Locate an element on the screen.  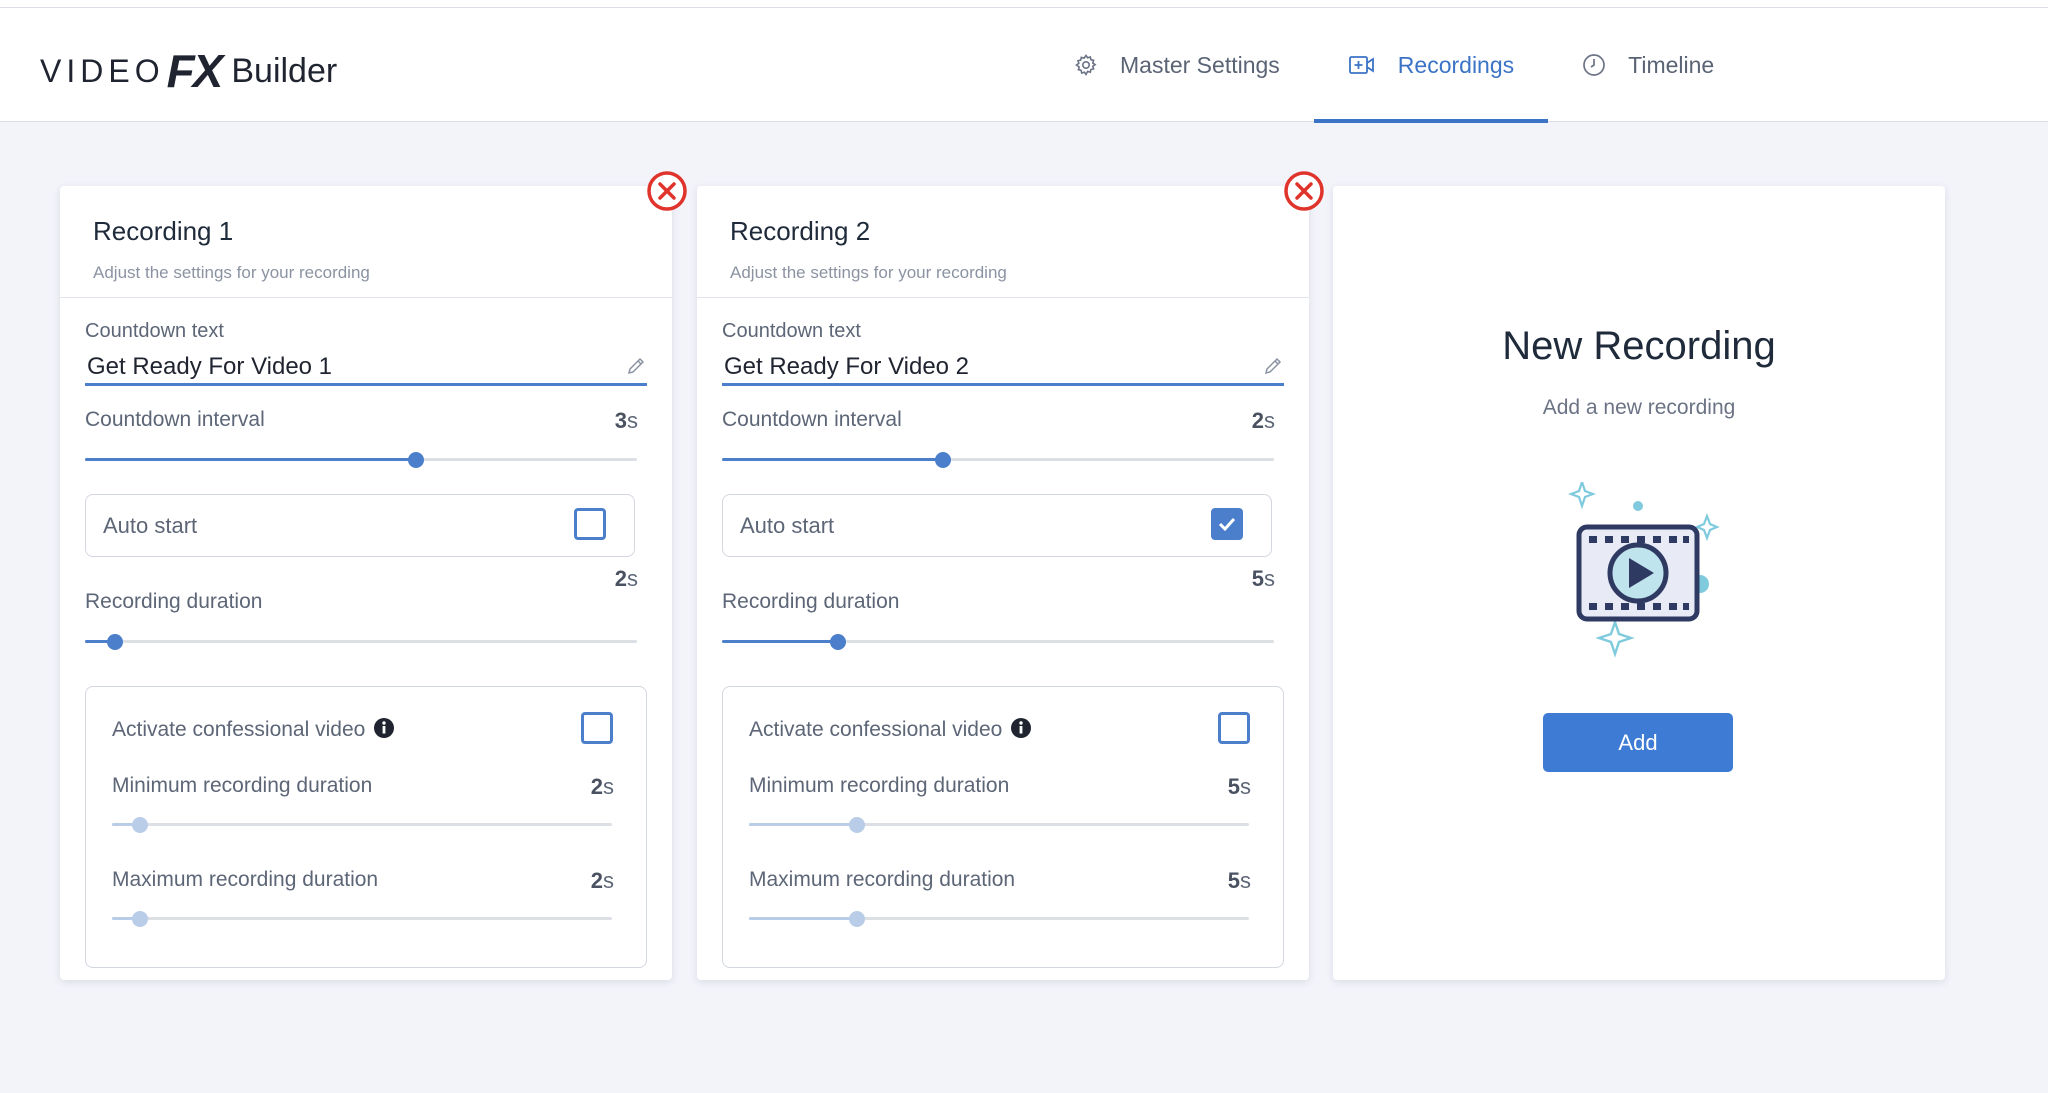
min-duration-label: Minimum recording duration is located at coordinates (242, 785).